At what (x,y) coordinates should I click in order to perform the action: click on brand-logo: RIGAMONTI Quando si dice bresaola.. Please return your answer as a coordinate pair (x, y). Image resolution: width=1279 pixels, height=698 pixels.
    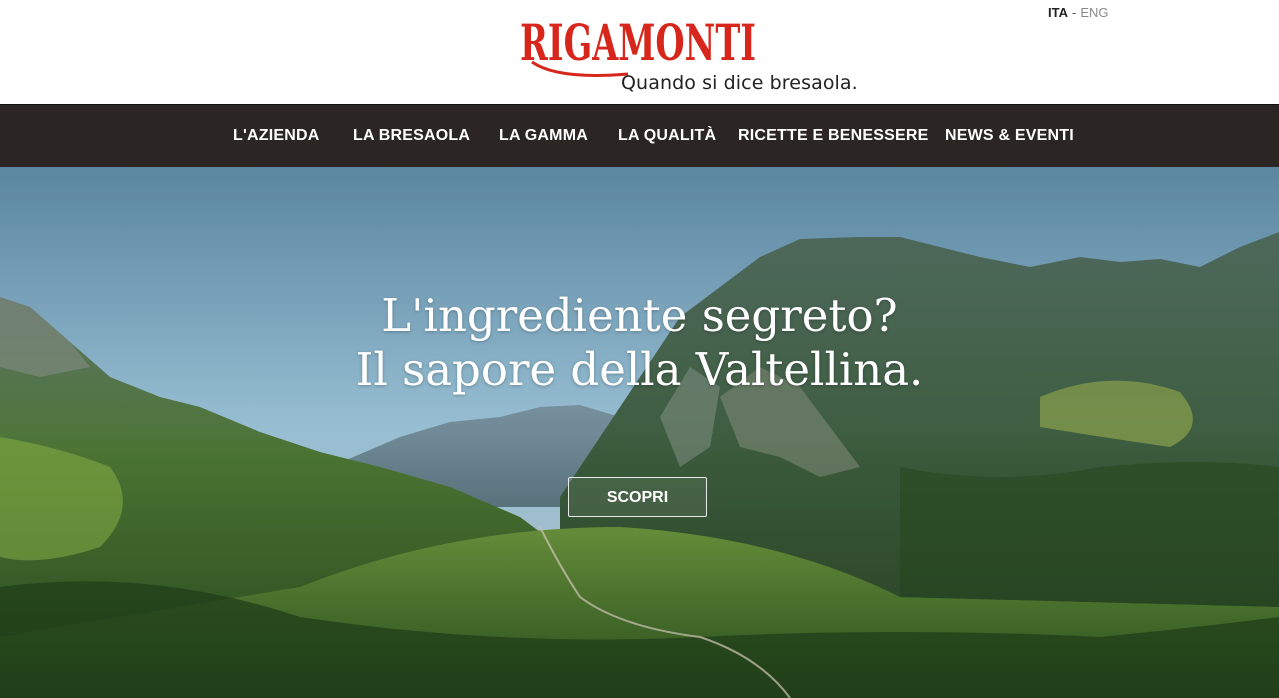
    Looking at the image, I should click on (688, 55).